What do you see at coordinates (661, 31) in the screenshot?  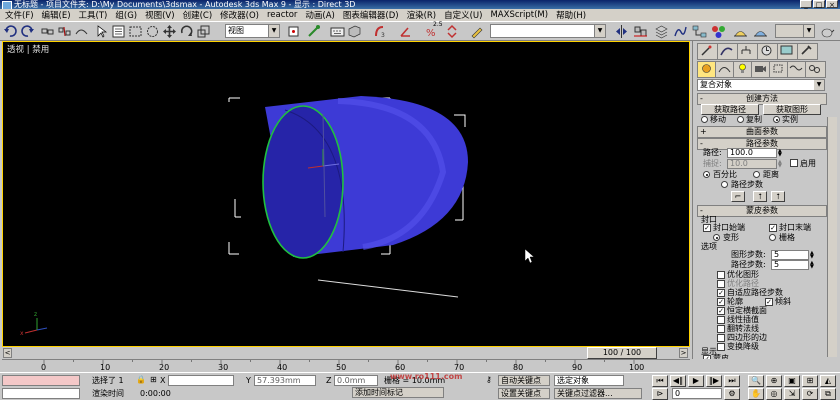 I see `layer-manager-icon` at bounding box center [661, 31].